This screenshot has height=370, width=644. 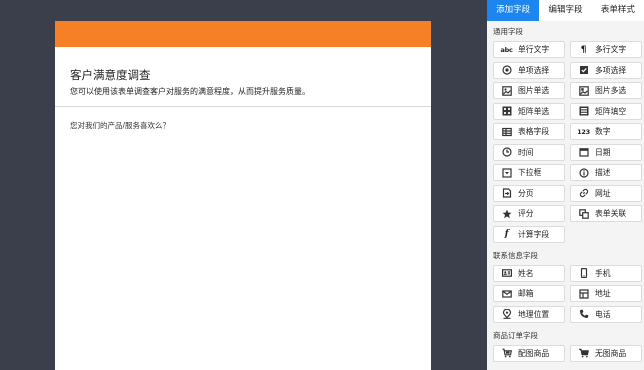 I want to click on tab-form-style: 表单样式, so click(x=618, y=10).